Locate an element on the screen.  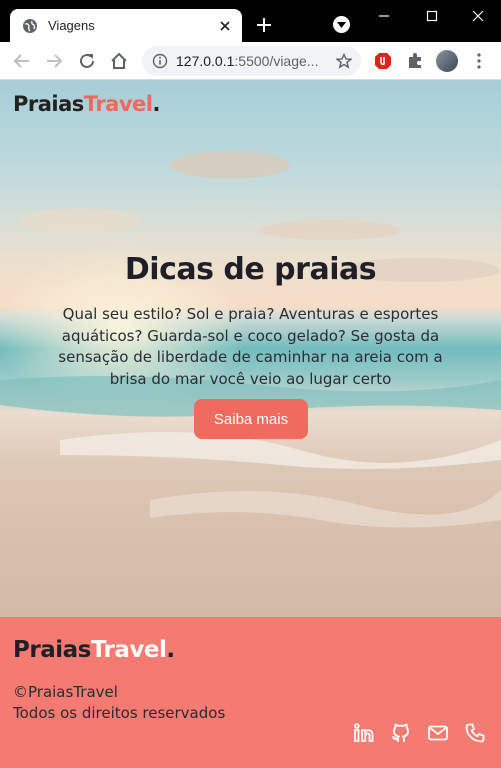
hero-title: Dicas de praias is located at coordinates (250, 269).